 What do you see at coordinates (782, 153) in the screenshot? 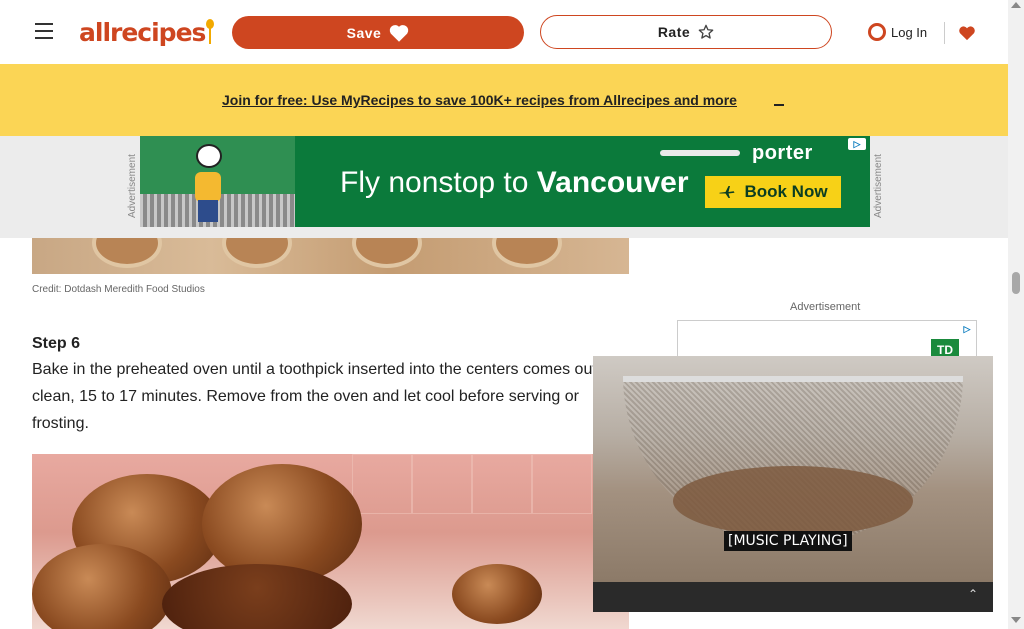
I see `ad-brand: porter` at bounding box center [782, 153].